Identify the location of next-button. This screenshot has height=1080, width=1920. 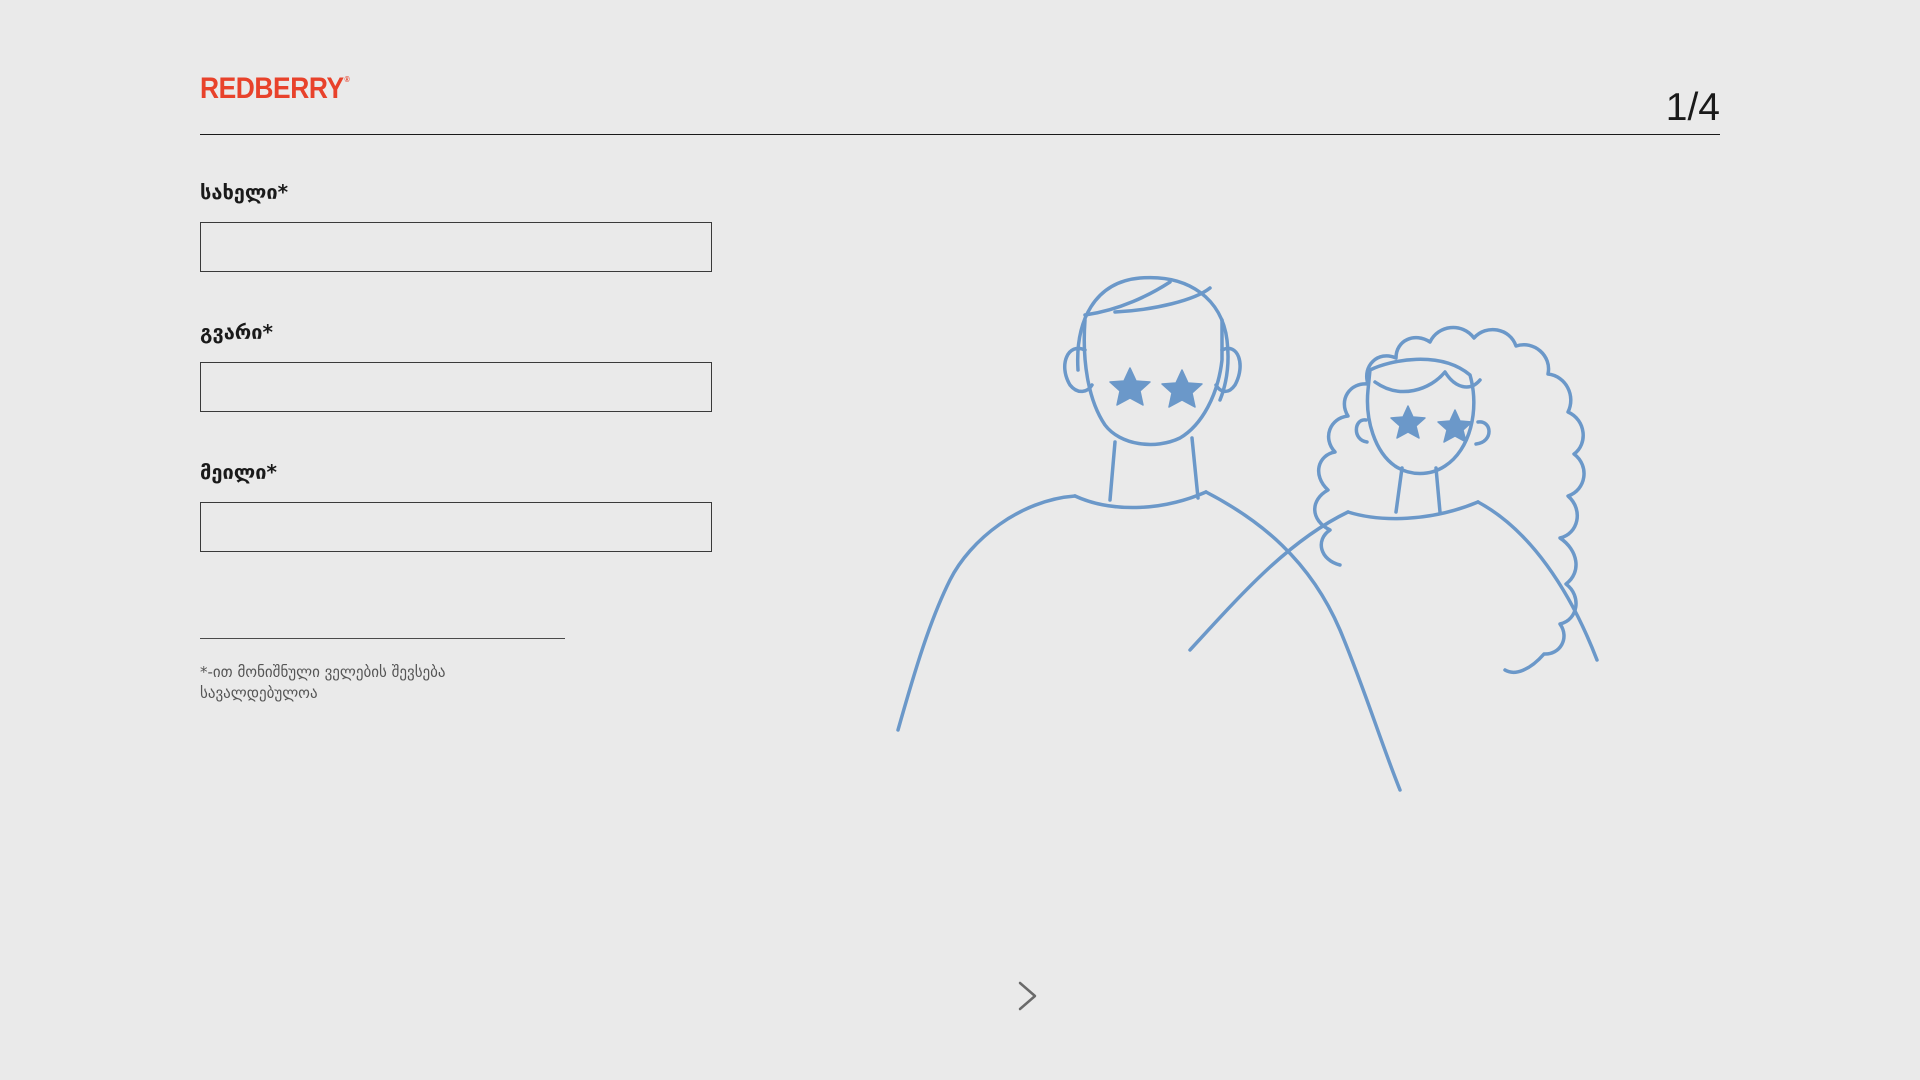
(1028, 996).